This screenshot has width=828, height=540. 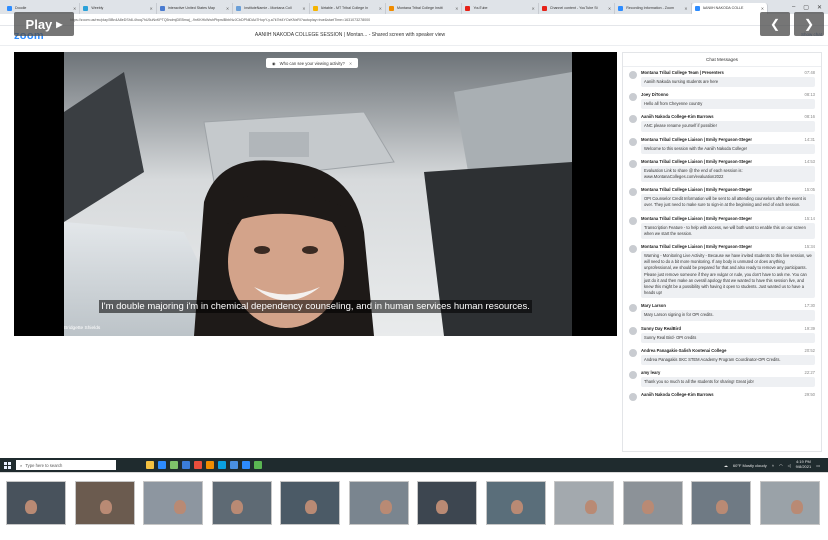 I want to click on browser-tab: AANIIH NAKODA COLLE ✕, so click(x=730, y=8).